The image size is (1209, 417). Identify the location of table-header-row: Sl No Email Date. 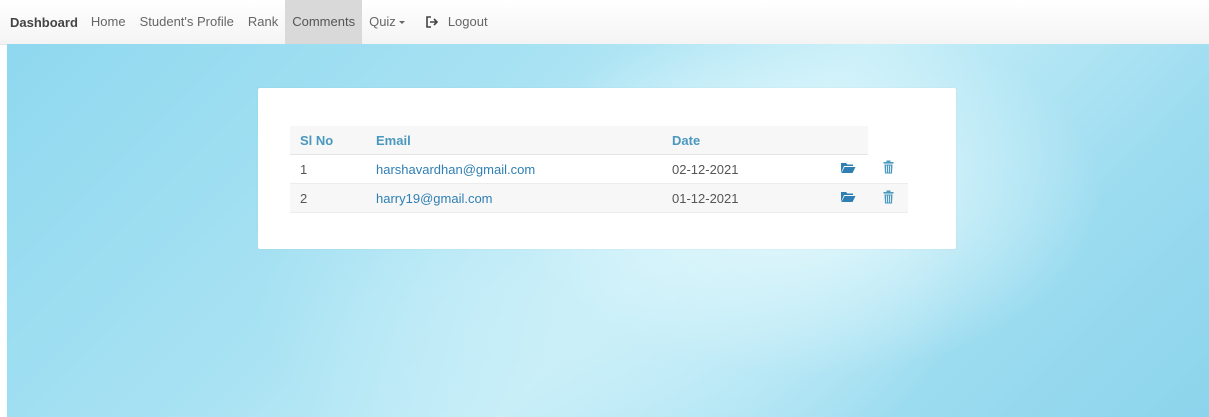
(599, 140).